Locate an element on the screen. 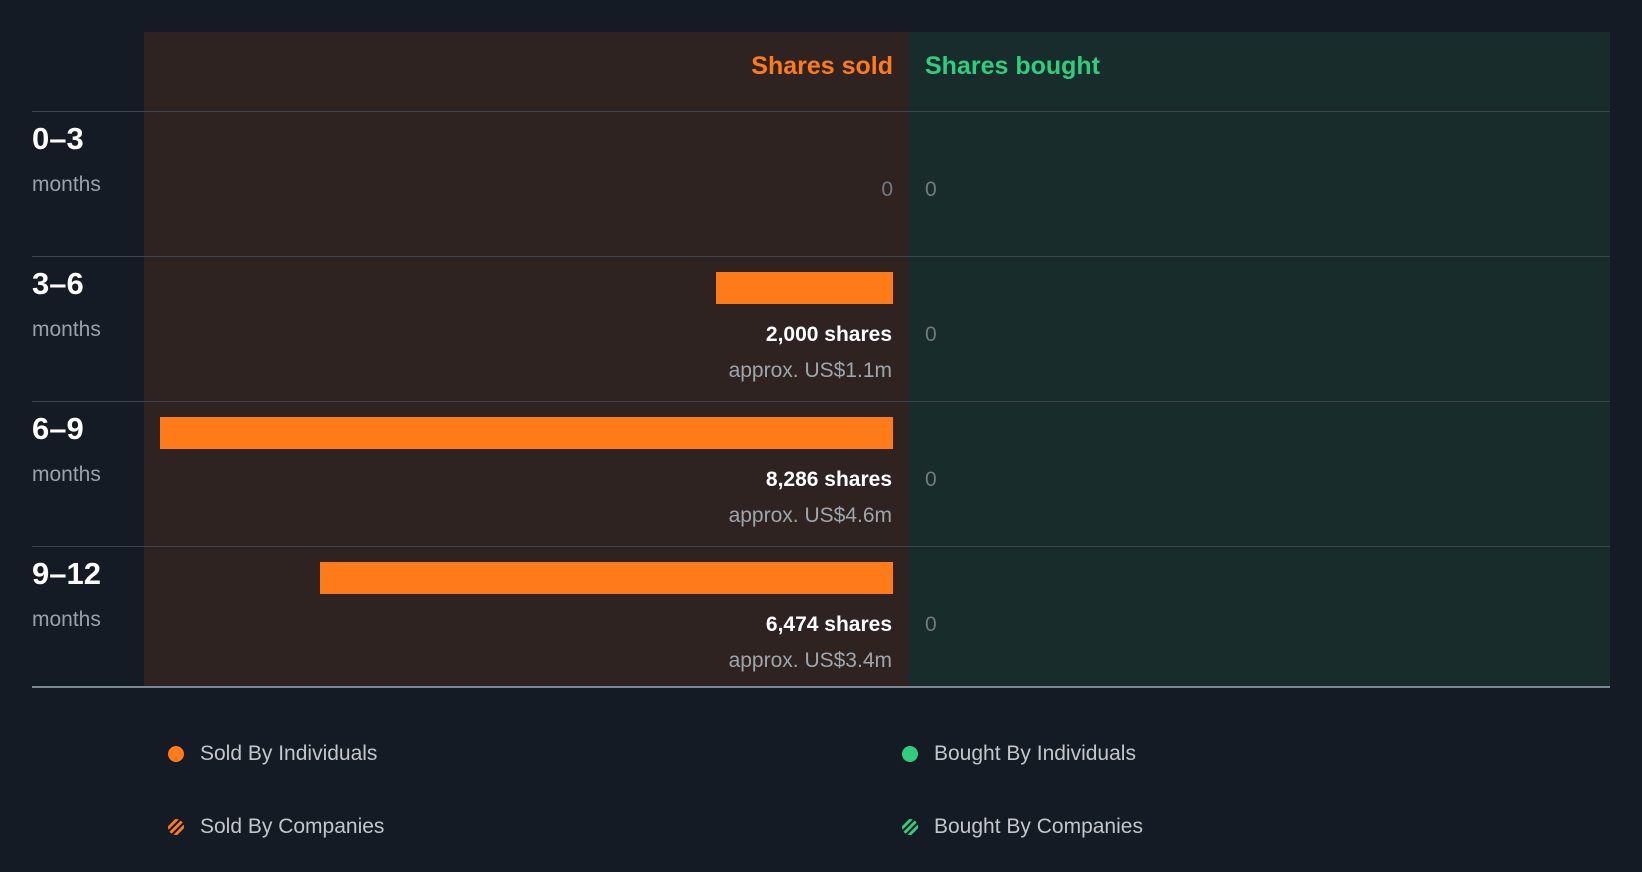 The image size is (1642, 872). sold-shares-label: 6,474 shares is located at coordinates (828, 624).